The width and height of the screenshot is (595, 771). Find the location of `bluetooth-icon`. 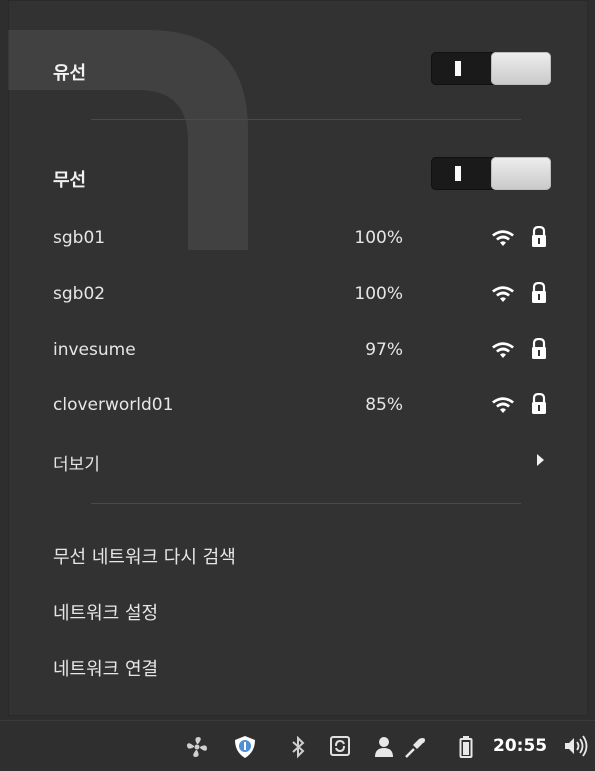

bluetooth-icon is located at coordinates (298, 747).